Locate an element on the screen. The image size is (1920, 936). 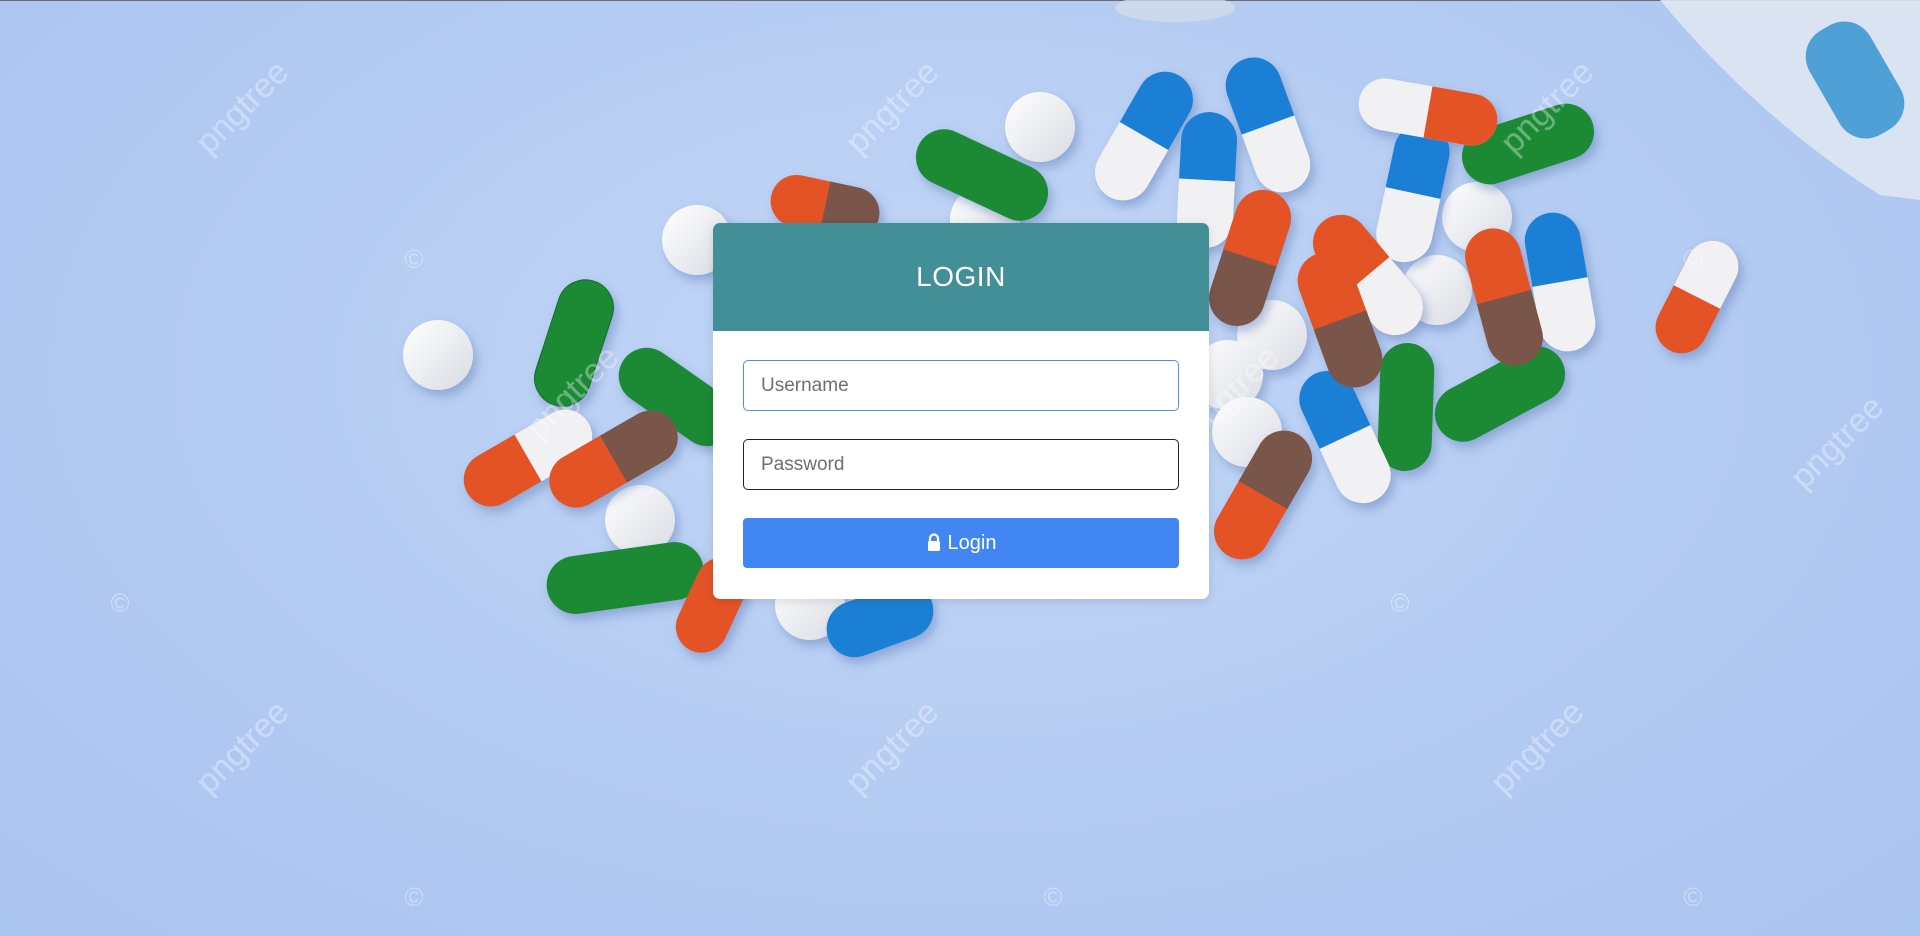
login-button: Login is located at coordinates (961, 543).